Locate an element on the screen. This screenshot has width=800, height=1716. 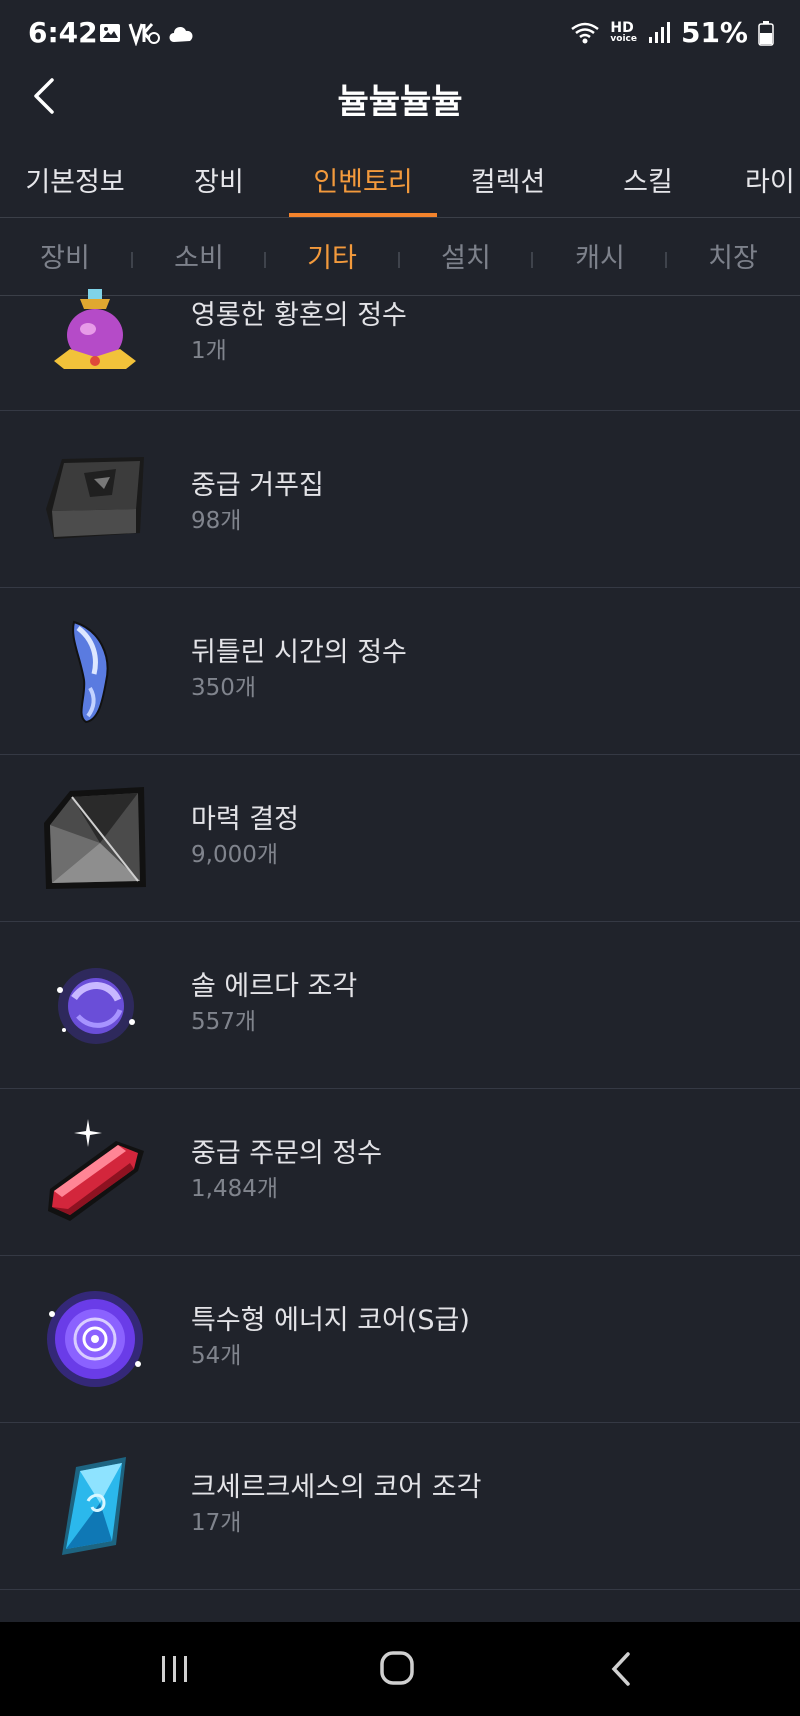
magic-crystal-icon is located at coordinates (95, 838).